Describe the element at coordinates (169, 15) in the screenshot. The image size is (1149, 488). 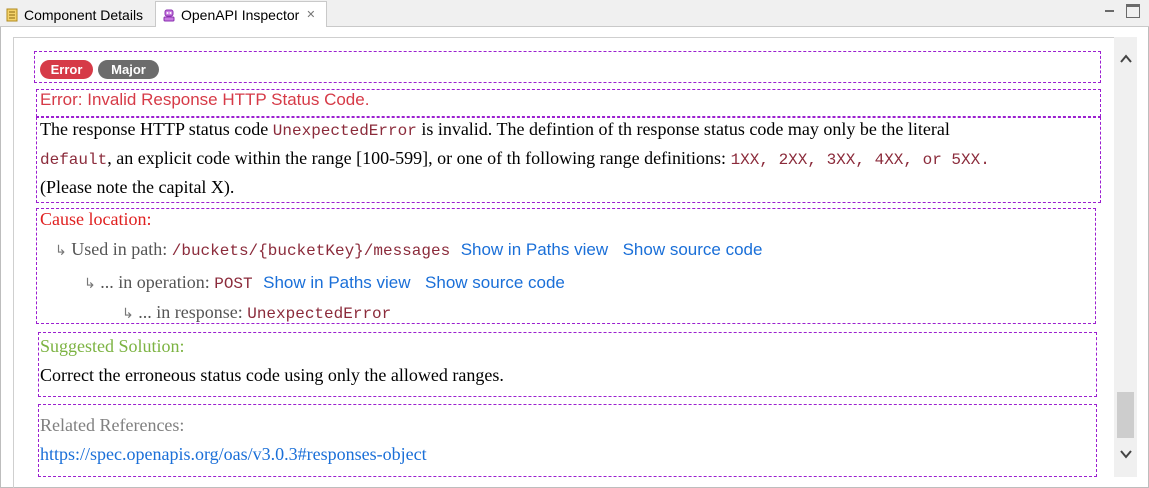
I see `openapi-robot-icon` at that location.